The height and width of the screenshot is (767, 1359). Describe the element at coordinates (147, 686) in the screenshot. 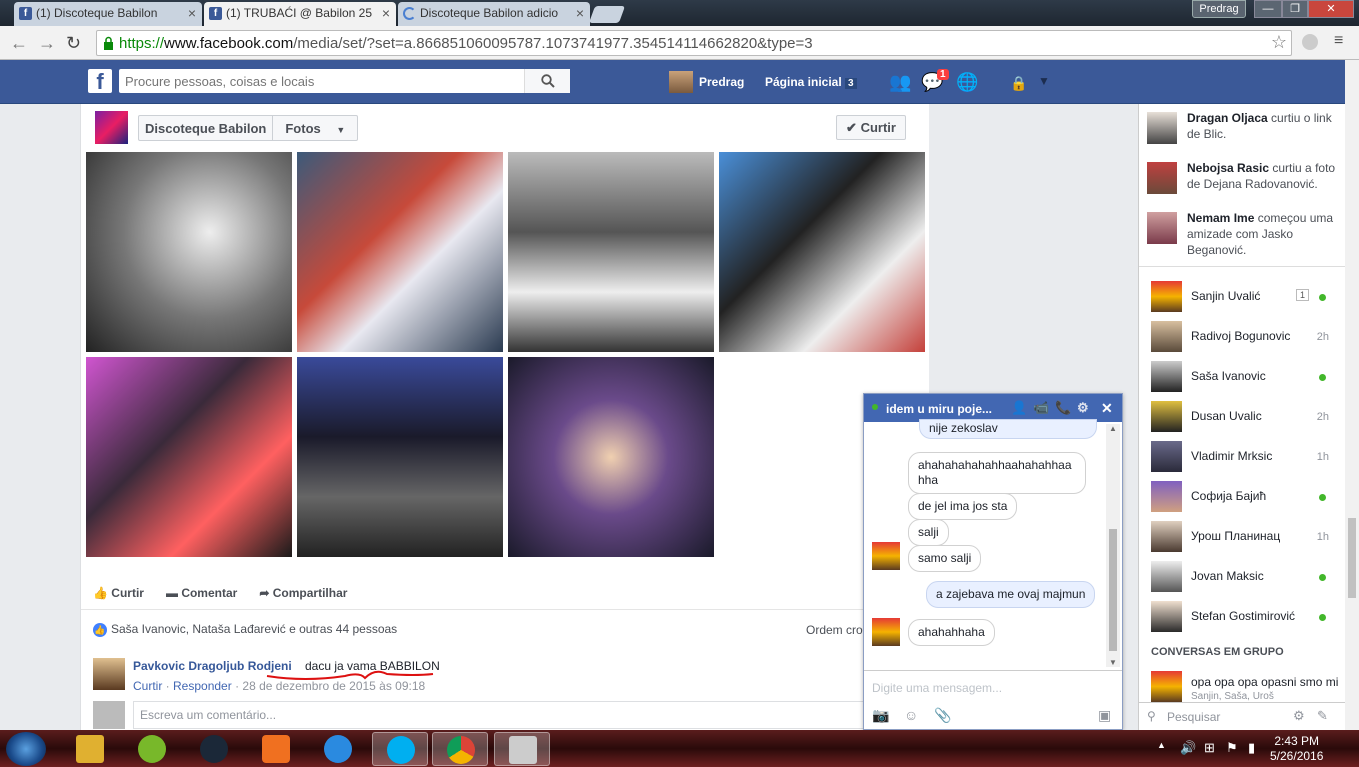

I see `comment-like-link: Curtir` at that location.